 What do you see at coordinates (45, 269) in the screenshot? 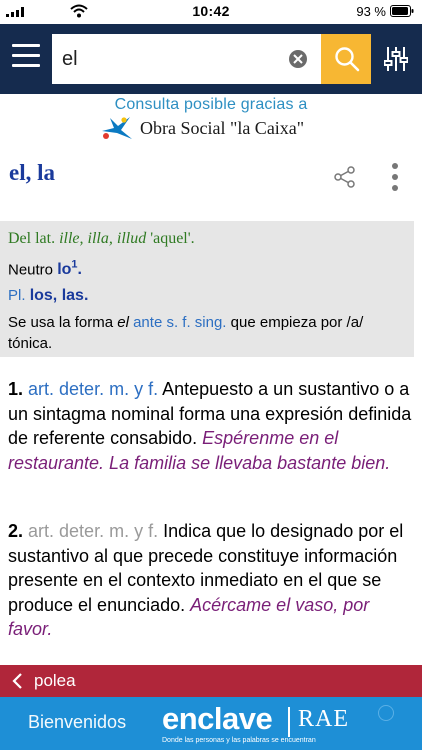
I see `neutro-form: Neutro lo1.` at bounding box center [45, 269].